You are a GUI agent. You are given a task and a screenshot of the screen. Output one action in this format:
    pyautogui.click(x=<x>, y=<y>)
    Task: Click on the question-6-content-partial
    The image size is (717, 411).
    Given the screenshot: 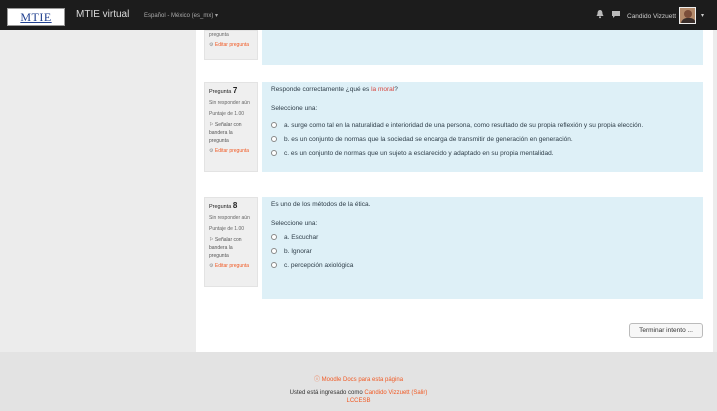 What is the action you would take?
    pyautogui.click(x=482, y=47)
    